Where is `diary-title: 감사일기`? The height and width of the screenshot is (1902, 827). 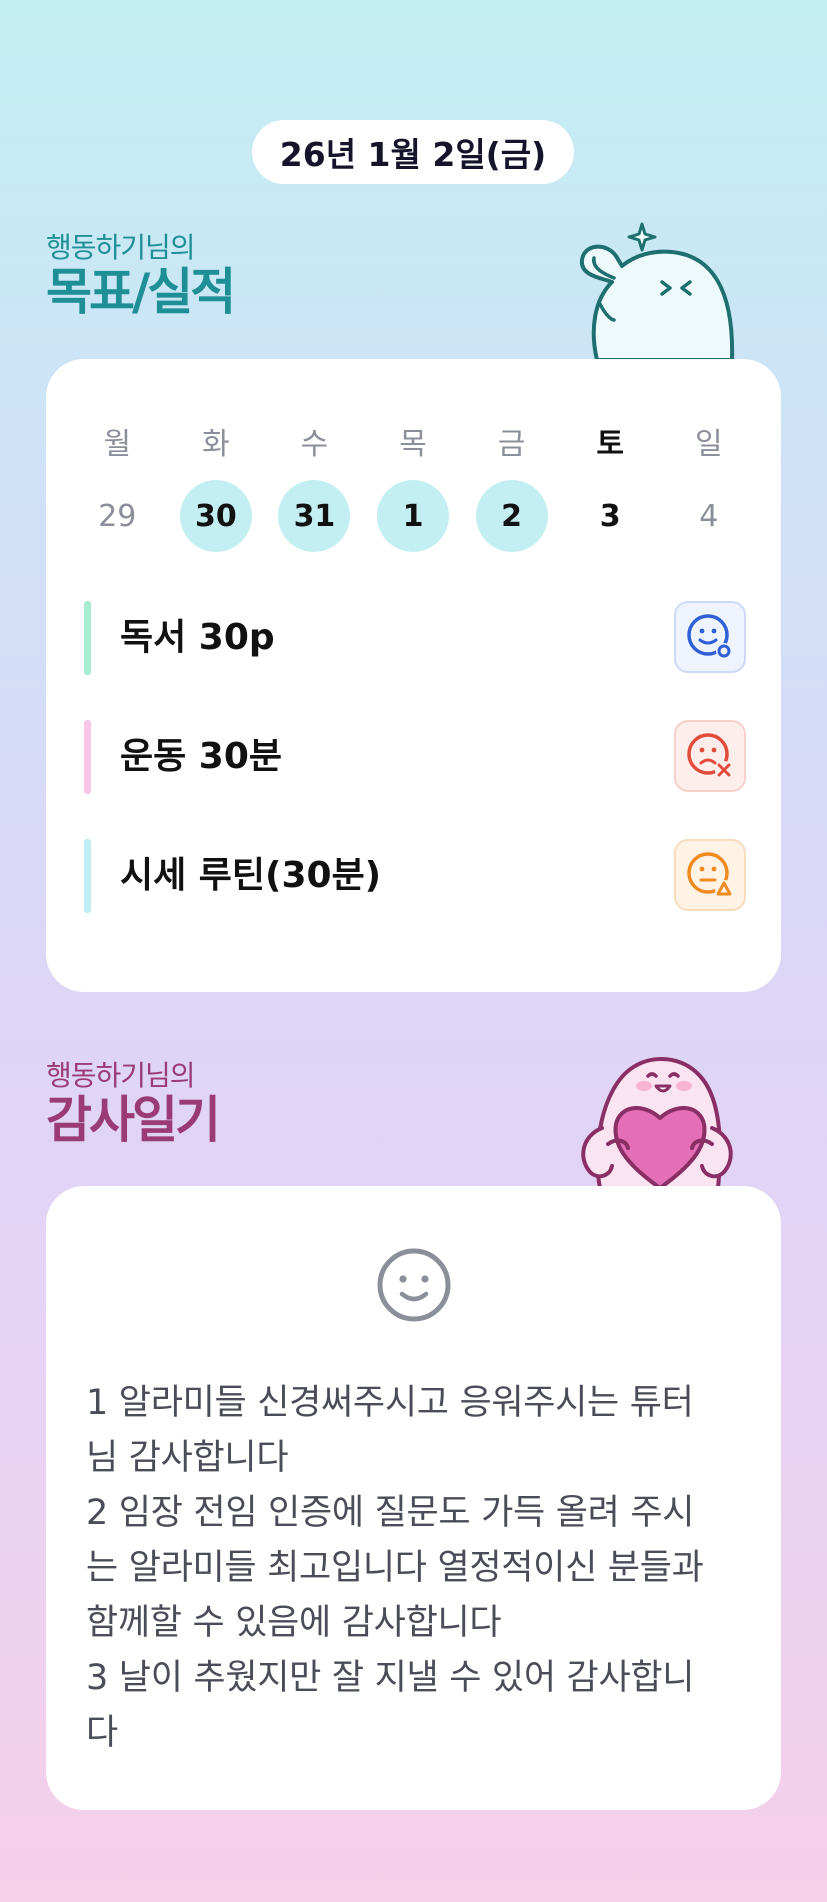
diary-title: 감사일기 is located at coordinates (133, 1120).